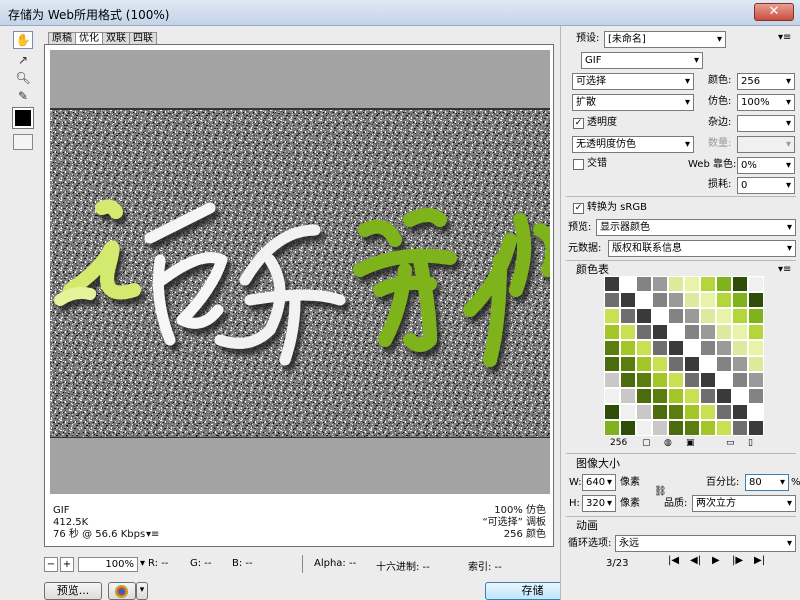 This screenshot has height=600, width=800. What do you see at coordinates (23, 96) in the screenshot?
I see `eyedropper-tool-icon: ✎` at bounding box center [23, 96].